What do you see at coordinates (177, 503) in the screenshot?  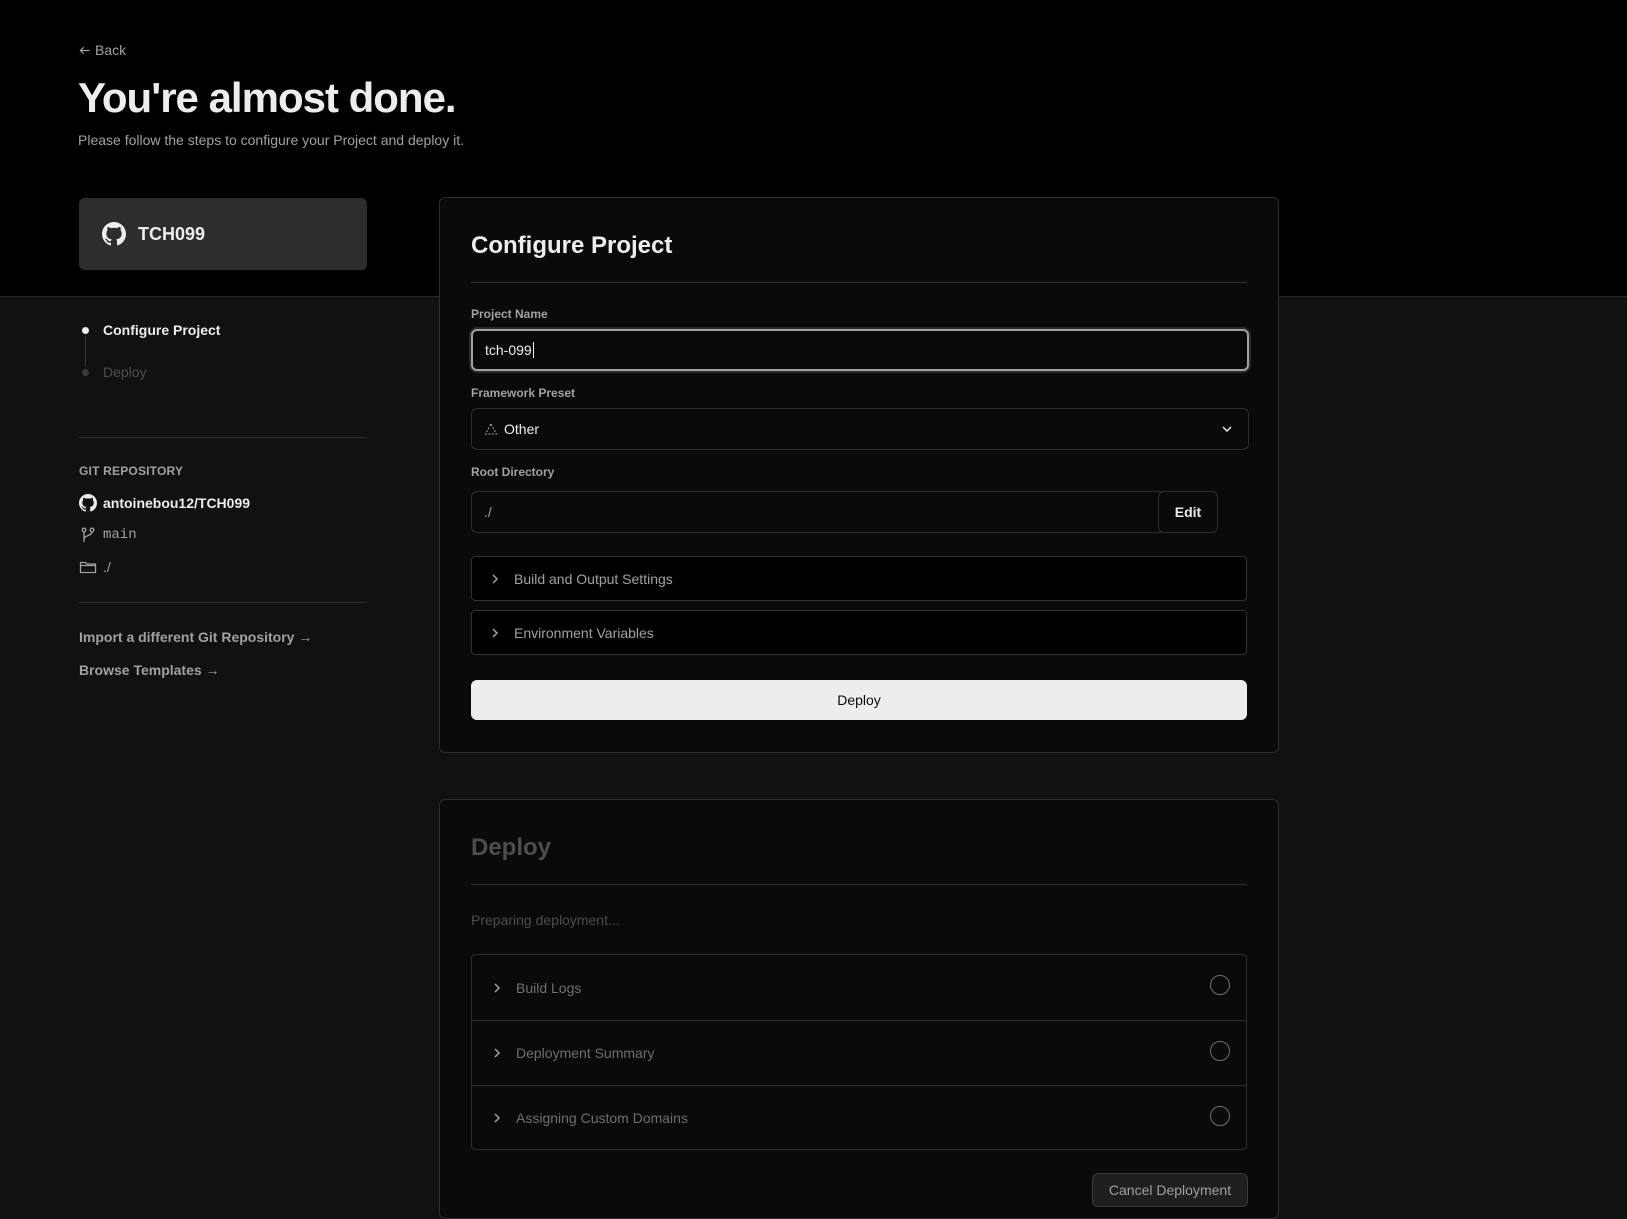 I see `git-repo-name: antoinebou12/TCH099` at bounding box center [177, 503].